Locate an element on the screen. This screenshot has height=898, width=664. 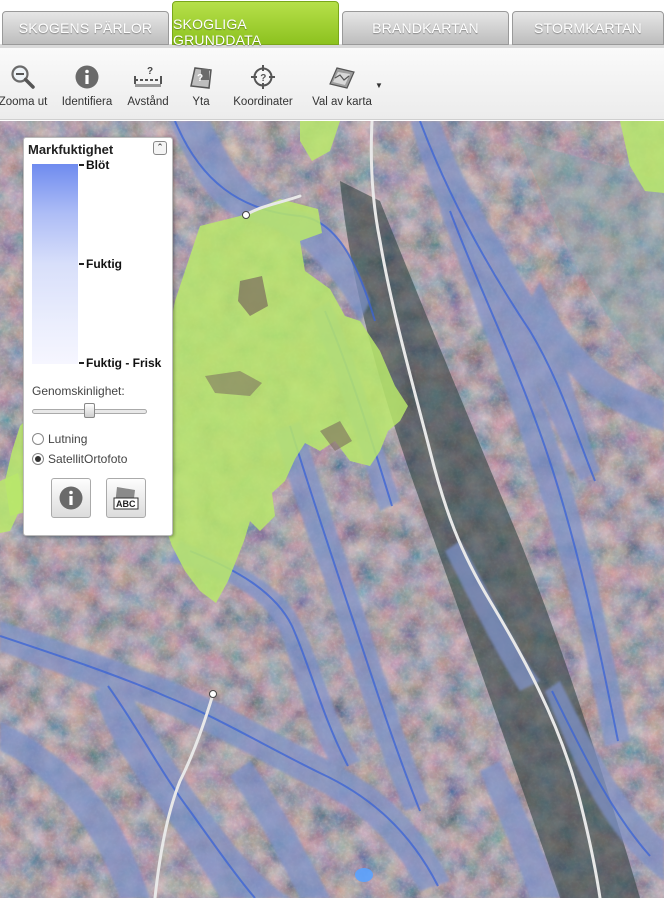
distance-button: ? Avstånd is located at coordinates (148, 85).